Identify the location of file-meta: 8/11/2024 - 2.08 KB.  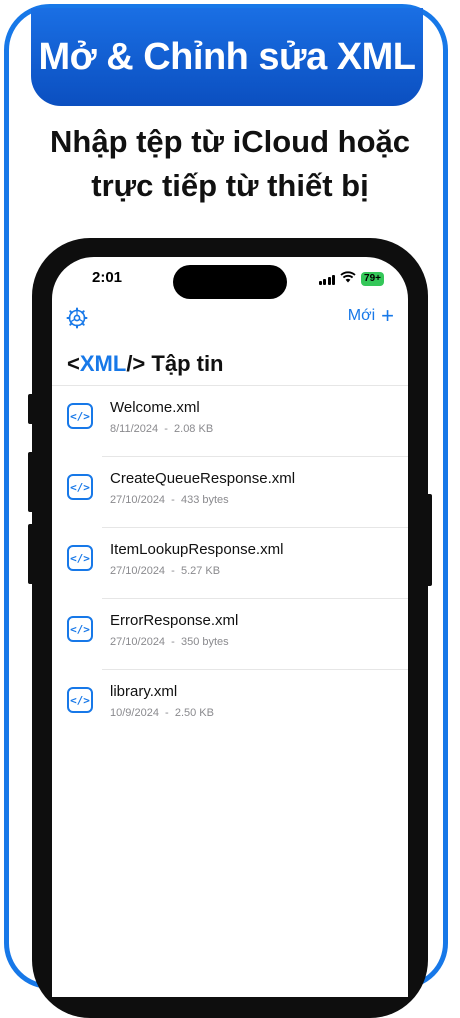
(161, 429).